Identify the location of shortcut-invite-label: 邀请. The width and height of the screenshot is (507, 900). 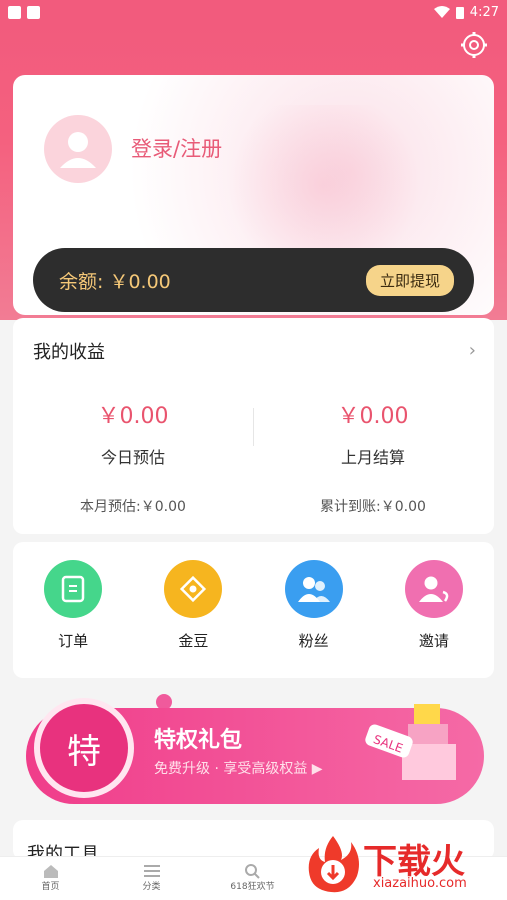
(433, 641).